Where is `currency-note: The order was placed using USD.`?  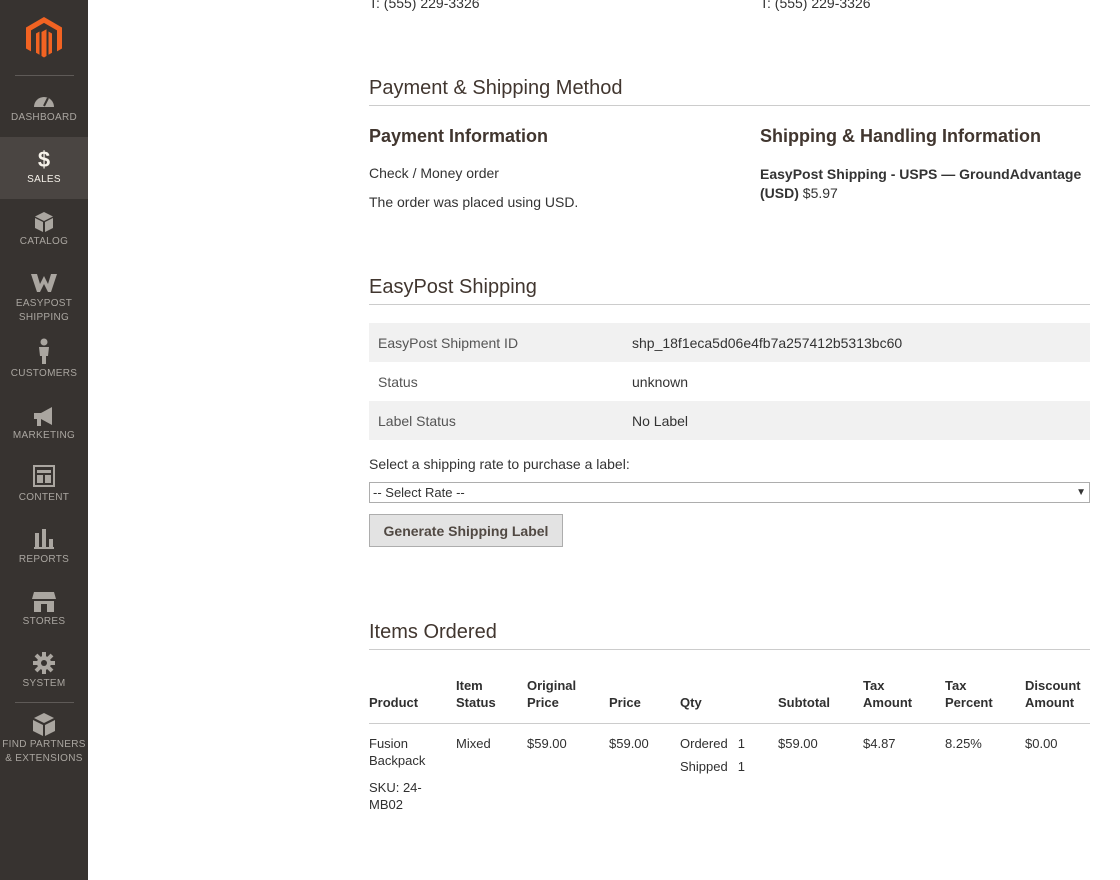
currency-note: The order was placed using USD. is located at coordinates (474, 202).